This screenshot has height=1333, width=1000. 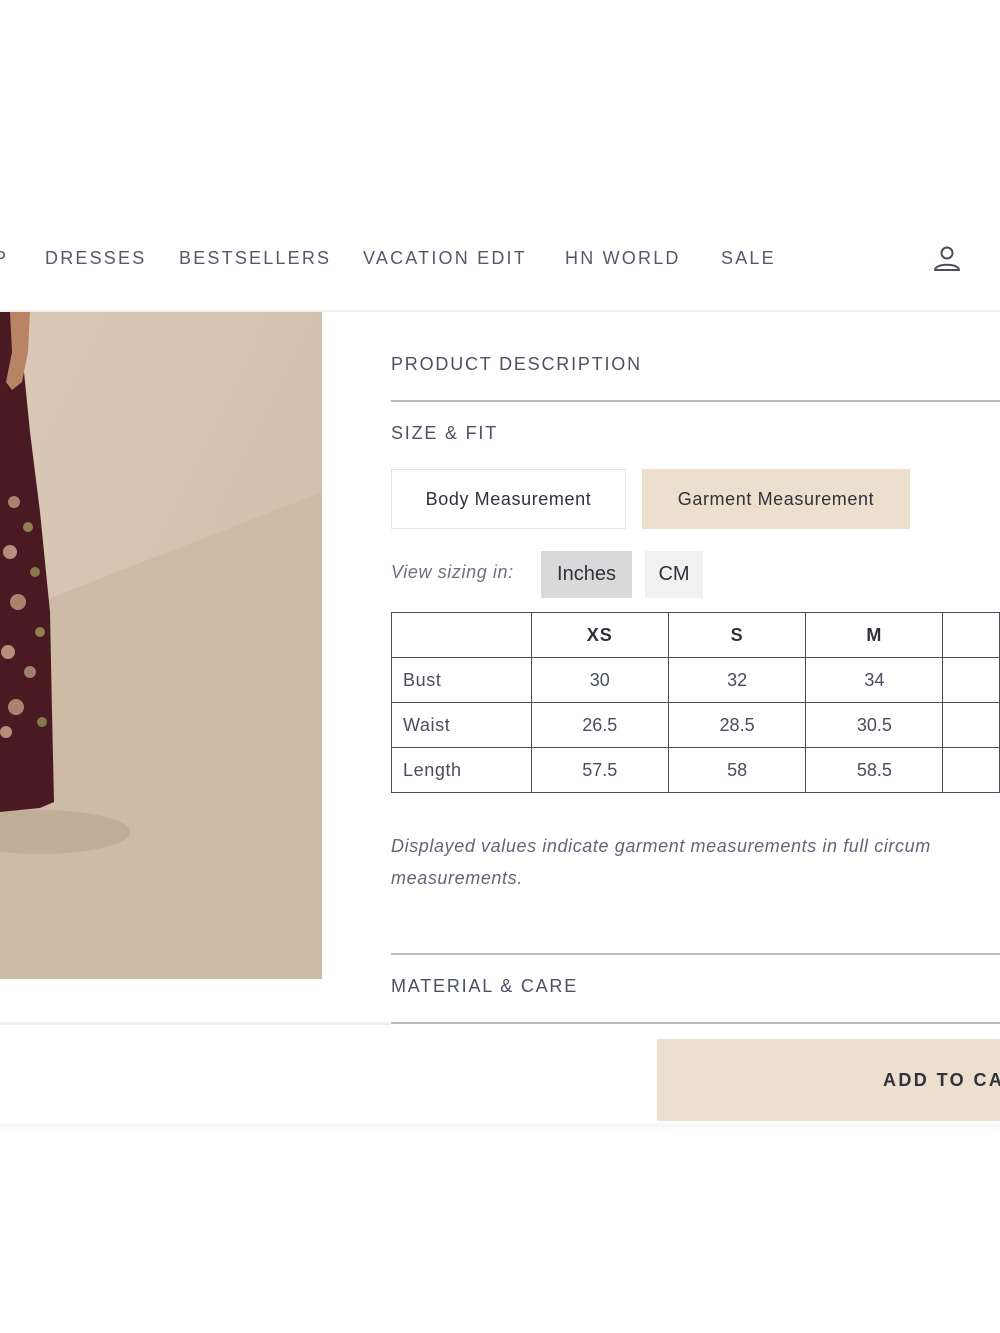 I want to click on nav-item-shop: P, so click(x=4, y=258).